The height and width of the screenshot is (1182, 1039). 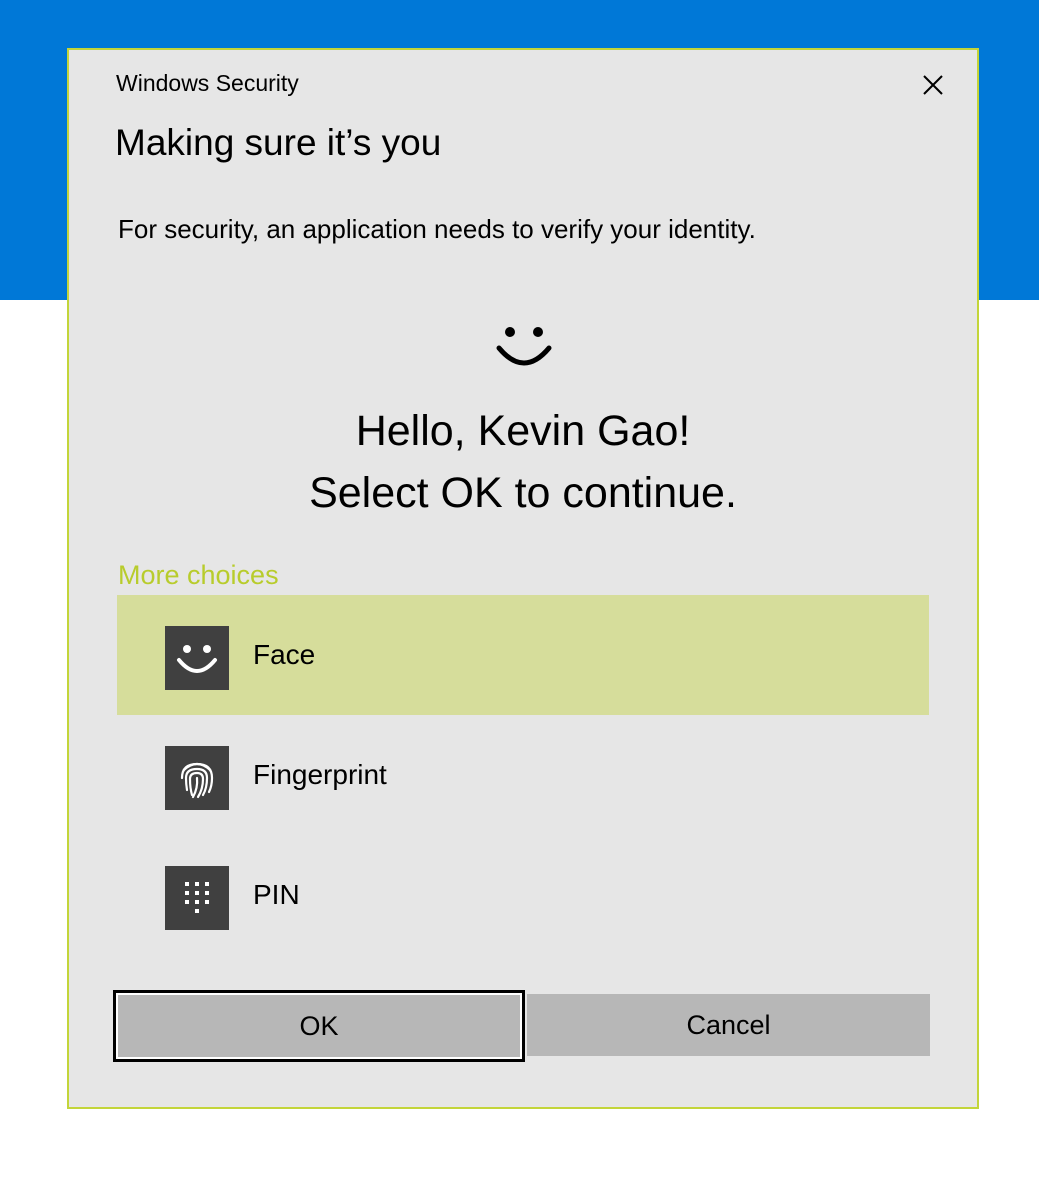 I want to click on choice-face-label: Face, so click(x=284, y=654).